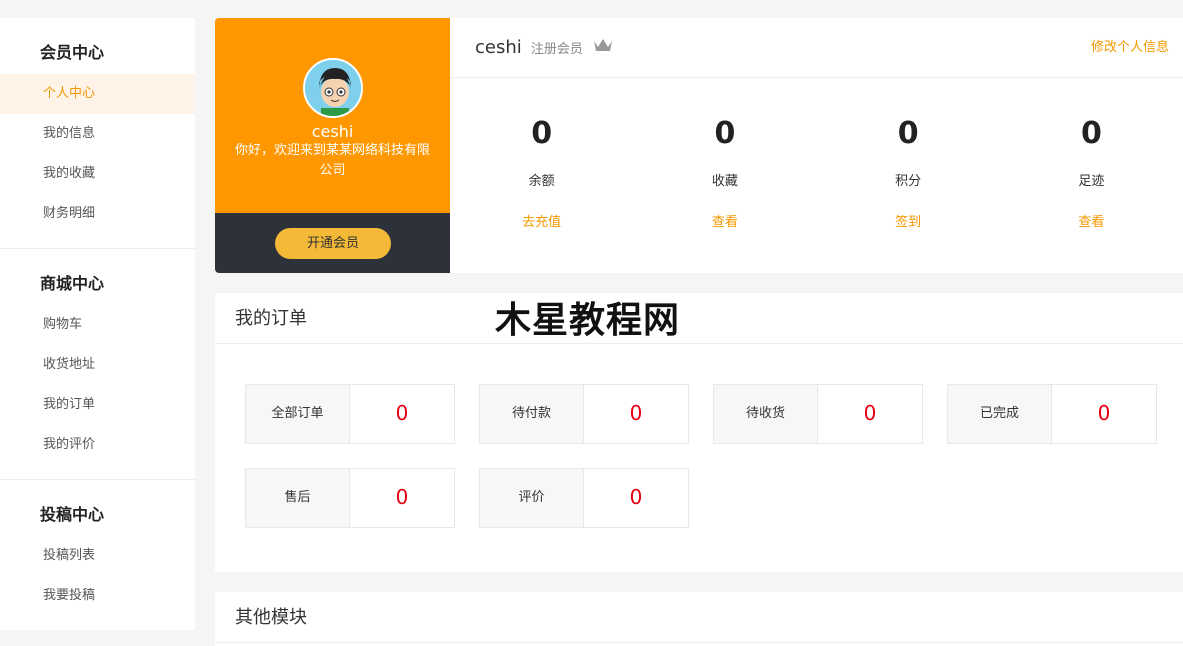 The width and height of the screenshot is (1183, 646). I want to click on sidebar-item-my-info: 我的信息, so click(97, 134).